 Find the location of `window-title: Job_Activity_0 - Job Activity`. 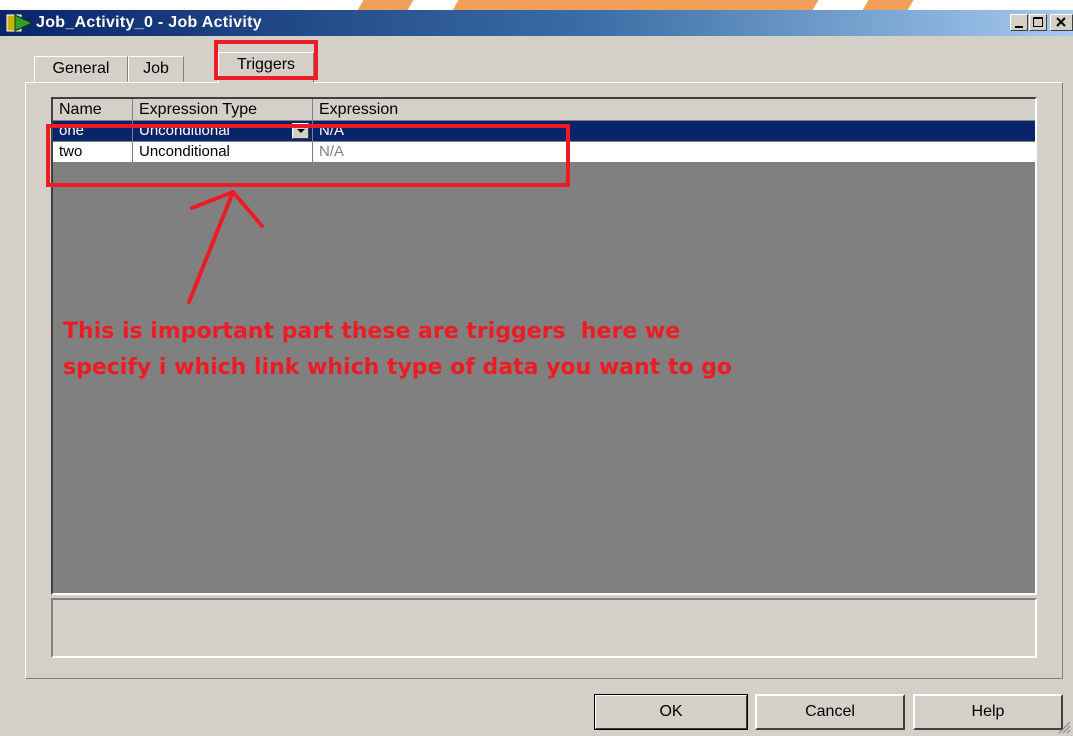

window-title: Job_Activity_0 - Job Activity is located at coordinates (149, 22).